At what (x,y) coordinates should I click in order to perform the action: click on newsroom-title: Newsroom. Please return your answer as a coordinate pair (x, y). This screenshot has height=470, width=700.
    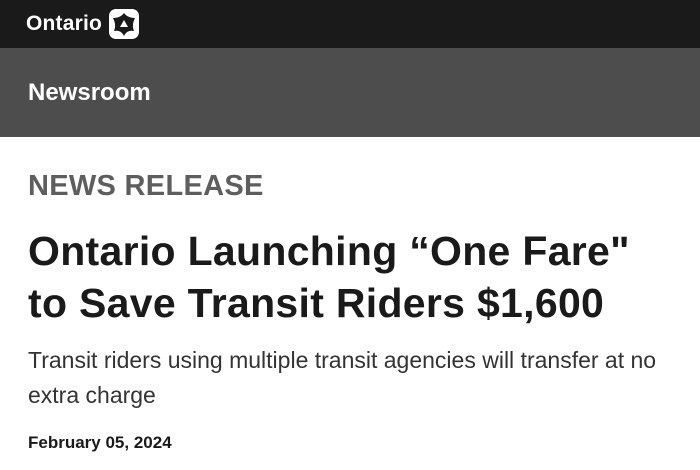
    Looking at the image, I should click on (89, 93).